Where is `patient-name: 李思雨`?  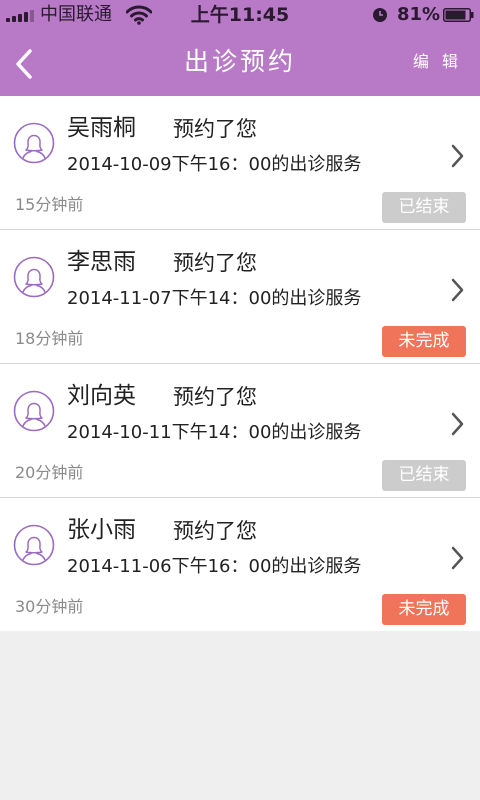
patient-name: 李思雨 is located at coordinates (101, 262).